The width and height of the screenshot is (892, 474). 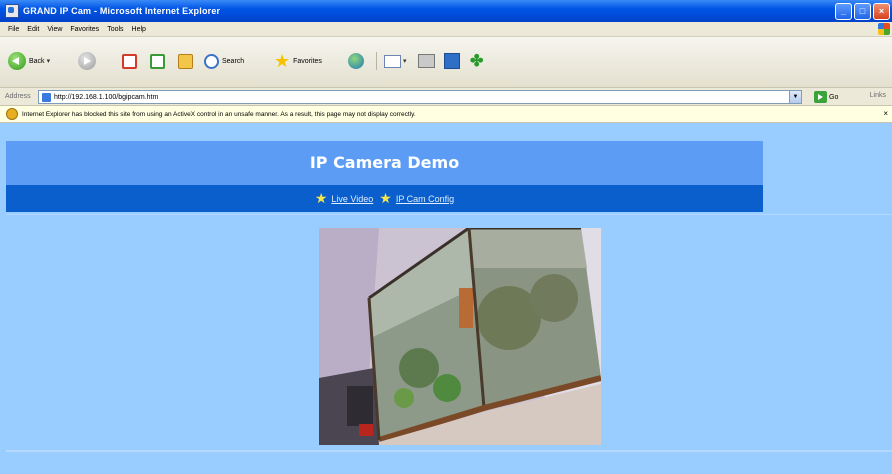 What do you see at coordinates (834, 97) in the screenshot?
I see `go-label: Go` at bounding box center [834, 97].